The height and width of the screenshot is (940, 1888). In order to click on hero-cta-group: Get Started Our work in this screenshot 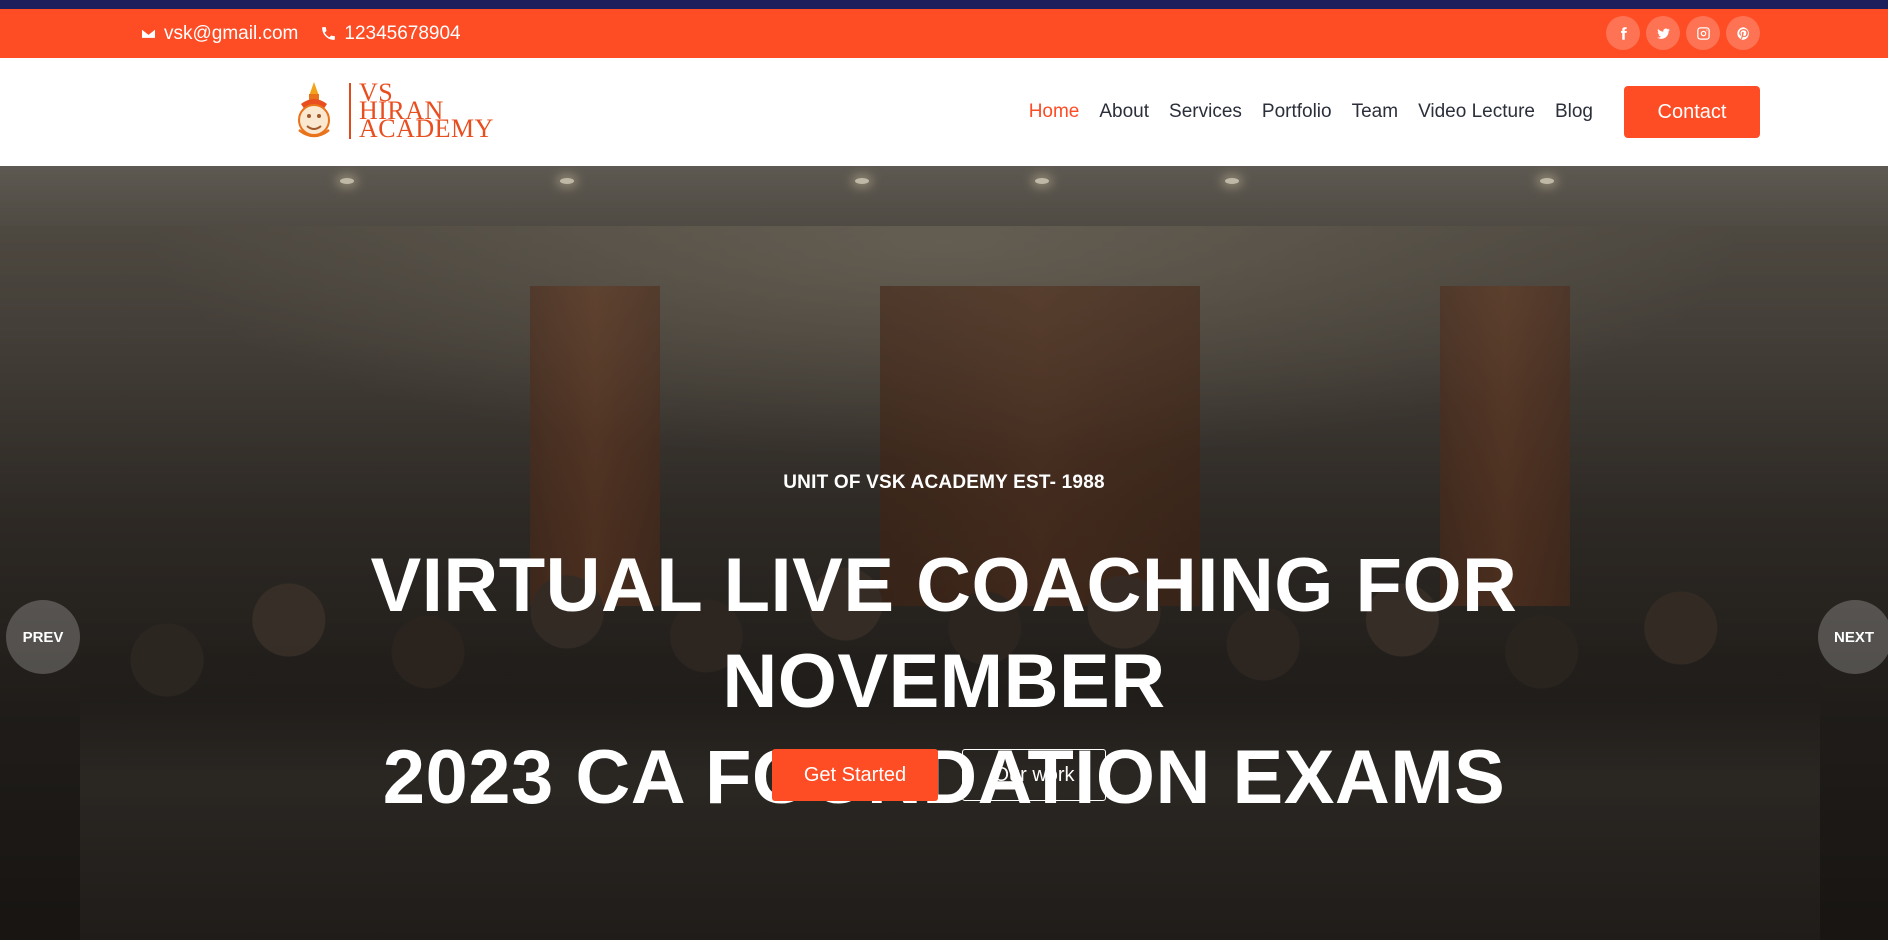, I will do `click(944, 775)`.